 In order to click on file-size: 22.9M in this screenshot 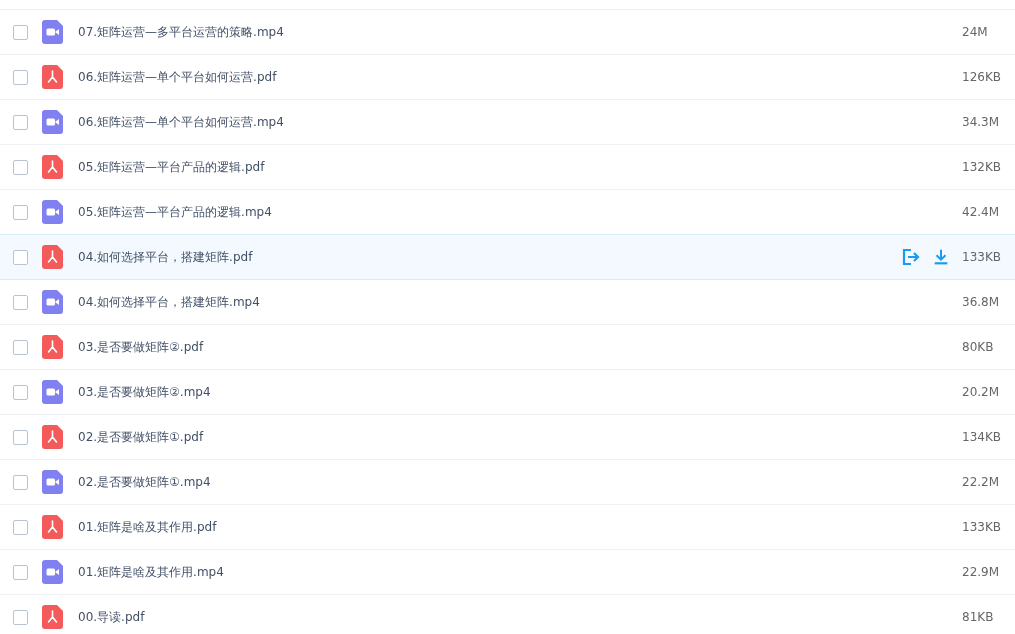, I will do `click(981, 572)`.